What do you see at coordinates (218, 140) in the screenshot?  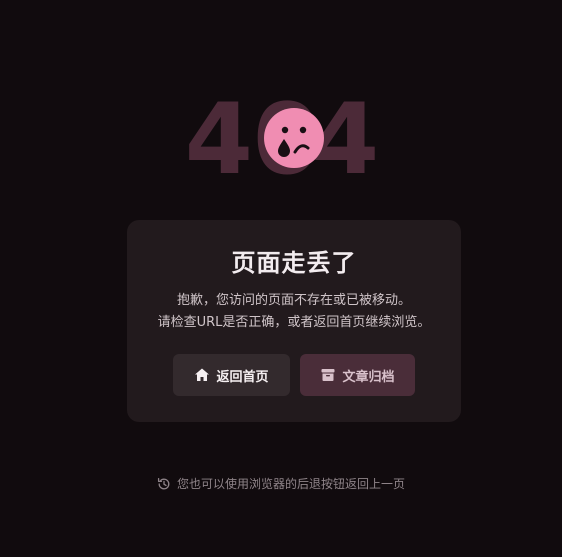 I see `error-digit-first: 4` at bounding box center [218, 140].